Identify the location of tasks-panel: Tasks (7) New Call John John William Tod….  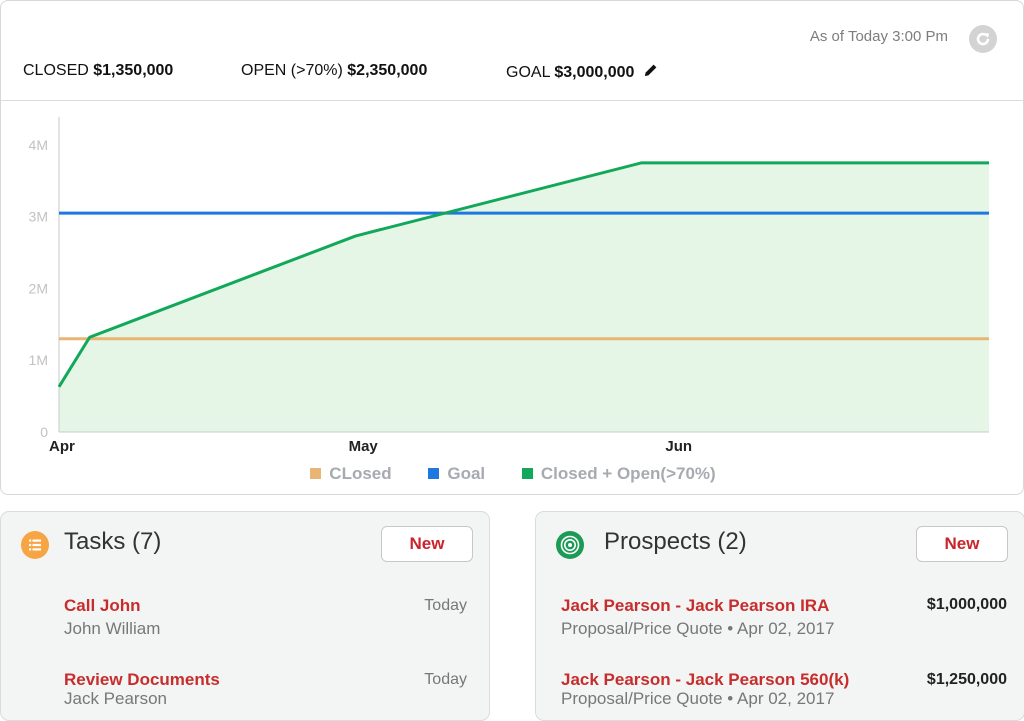
(245, 616).